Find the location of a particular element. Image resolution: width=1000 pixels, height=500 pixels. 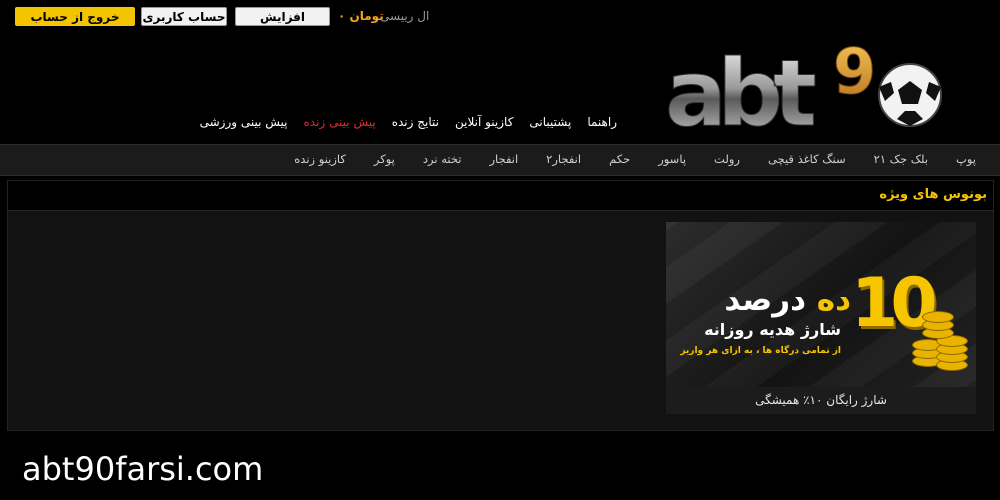

logo-graphic: abt 9 is located at coordinates (803, 91).